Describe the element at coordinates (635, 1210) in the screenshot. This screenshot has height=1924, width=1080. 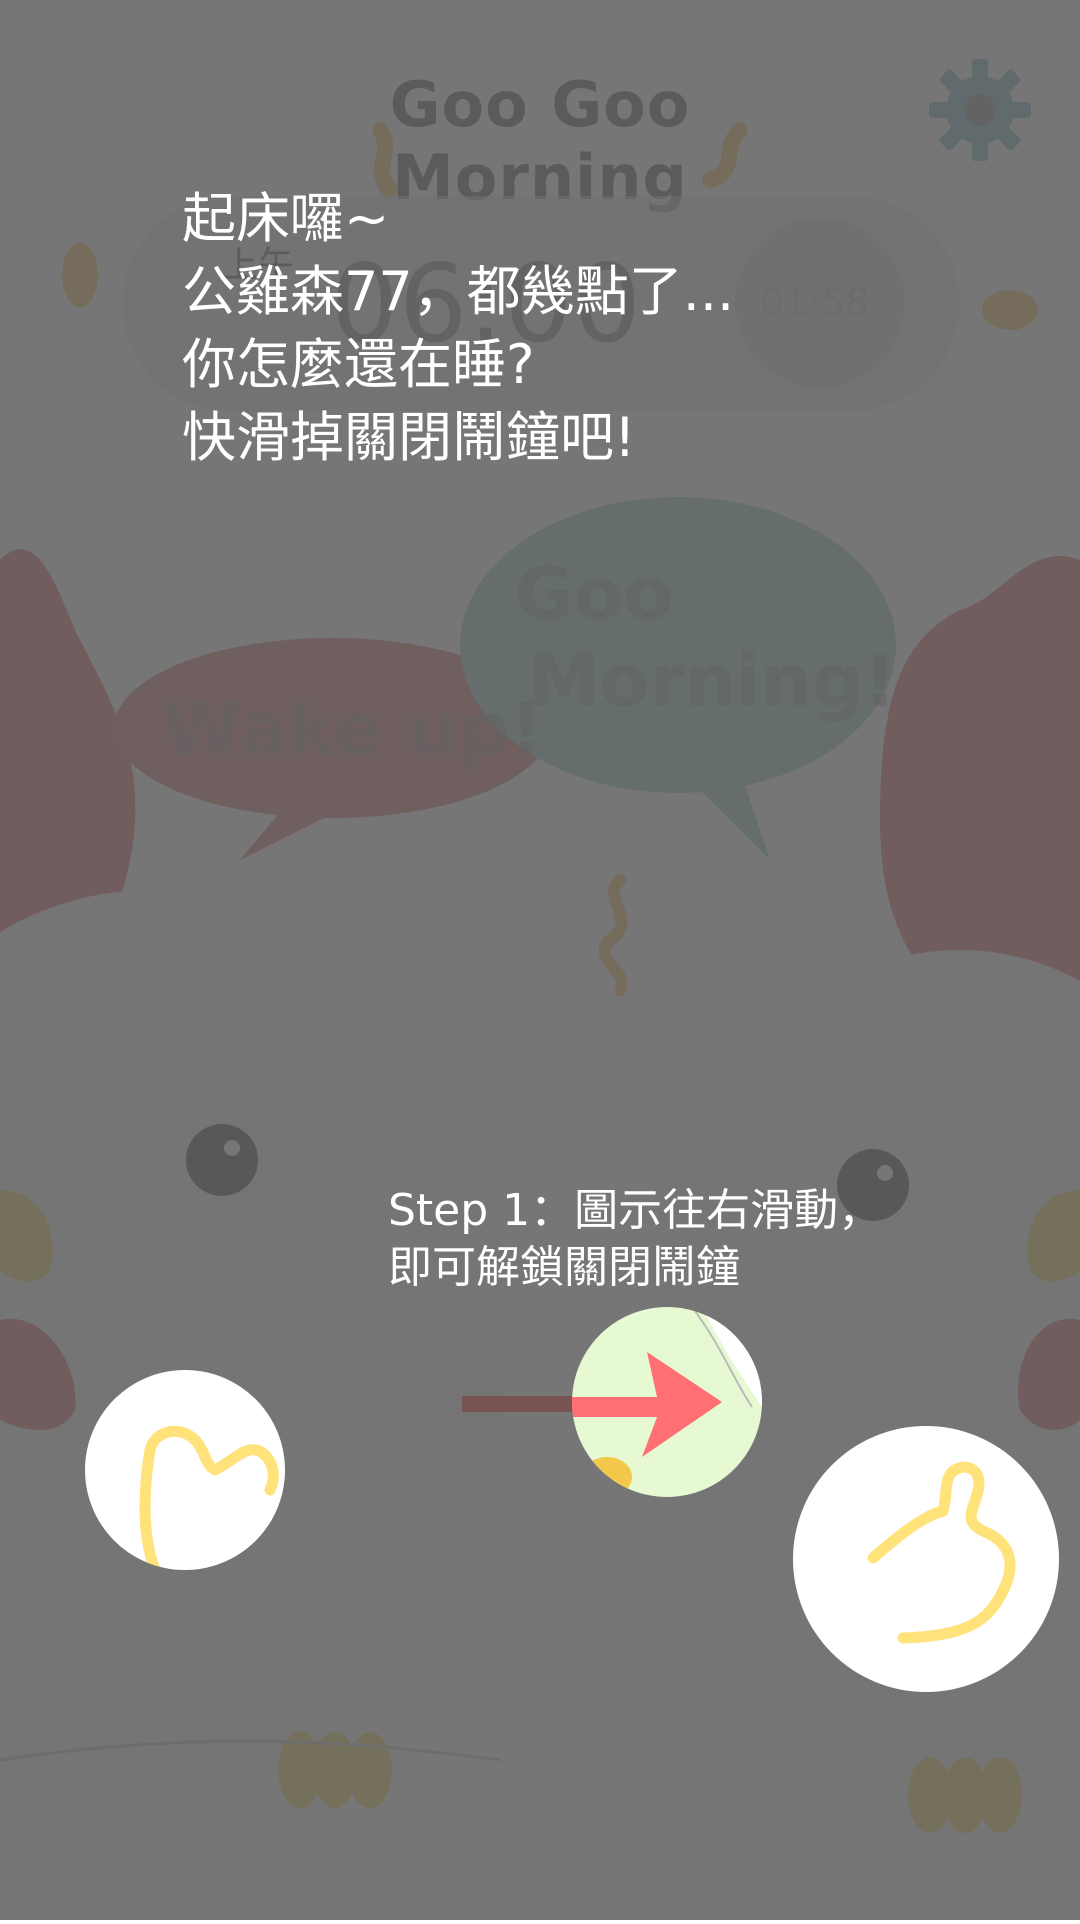
I see `tutorial-step-line: Step 1：圖示往右滑動，` at that location.